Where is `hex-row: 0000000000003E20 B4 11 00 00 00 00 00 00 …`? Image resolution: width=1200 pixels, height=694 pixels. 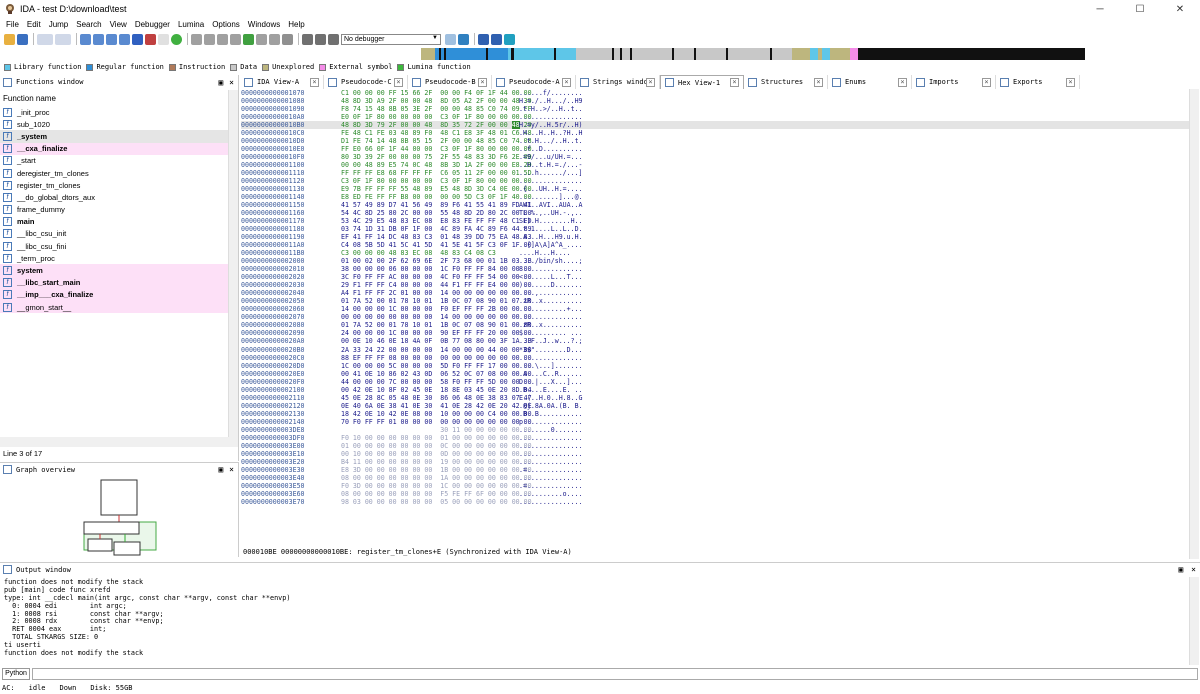 hex-row: 0000000000003E20 B4 11 00 00 00 00 00 00 … is located at coordinates (715, 462).